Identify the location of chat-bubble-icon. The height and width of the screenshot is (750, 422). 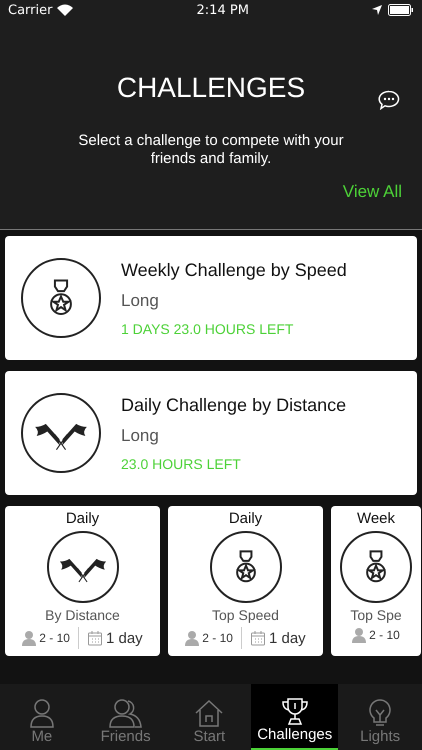
(389, 100).